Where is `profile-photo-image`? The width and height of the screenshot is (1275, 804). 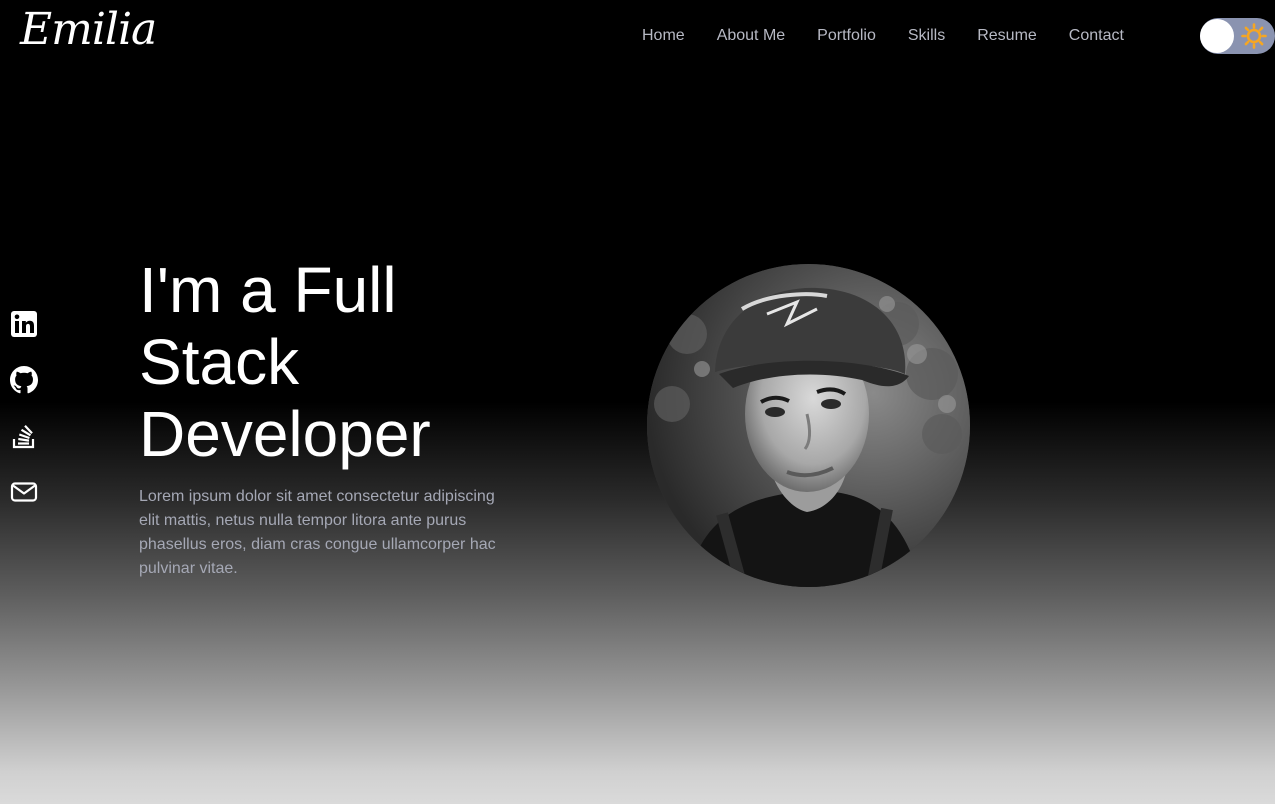 profile-photo-image is located at coordinates (808, 425).